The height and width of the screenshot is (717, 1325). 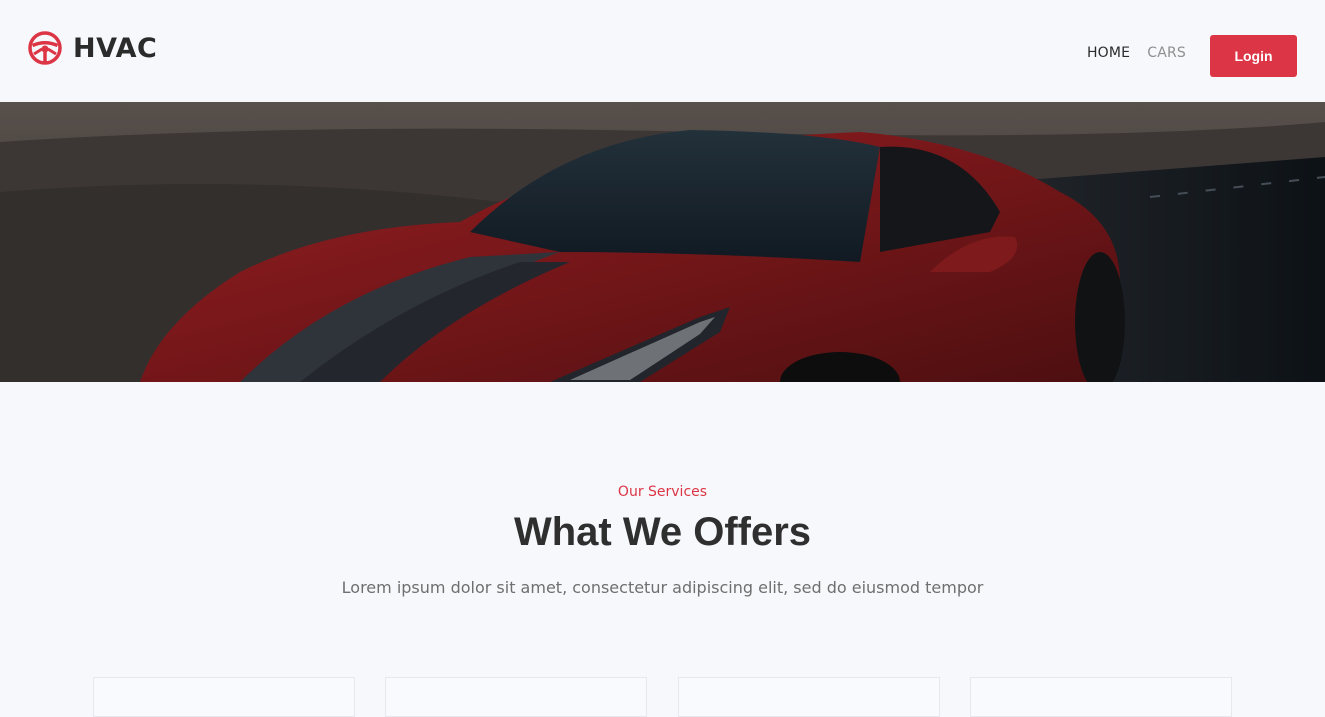 What do you see at coordinates (115, 48) in the screenshot?
I see `brand-name: HVAC` at bounding box center [115, 48].